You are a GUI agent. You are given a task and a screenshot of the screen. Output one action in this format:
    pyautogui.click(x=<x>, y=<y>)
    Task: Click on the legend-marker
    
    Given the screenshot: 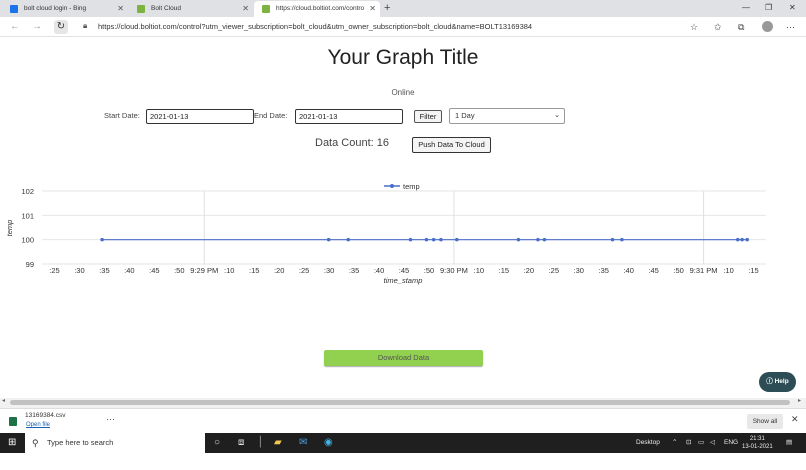 What is the action you would take?
    pyautogui.click(x=392, y=186)
    